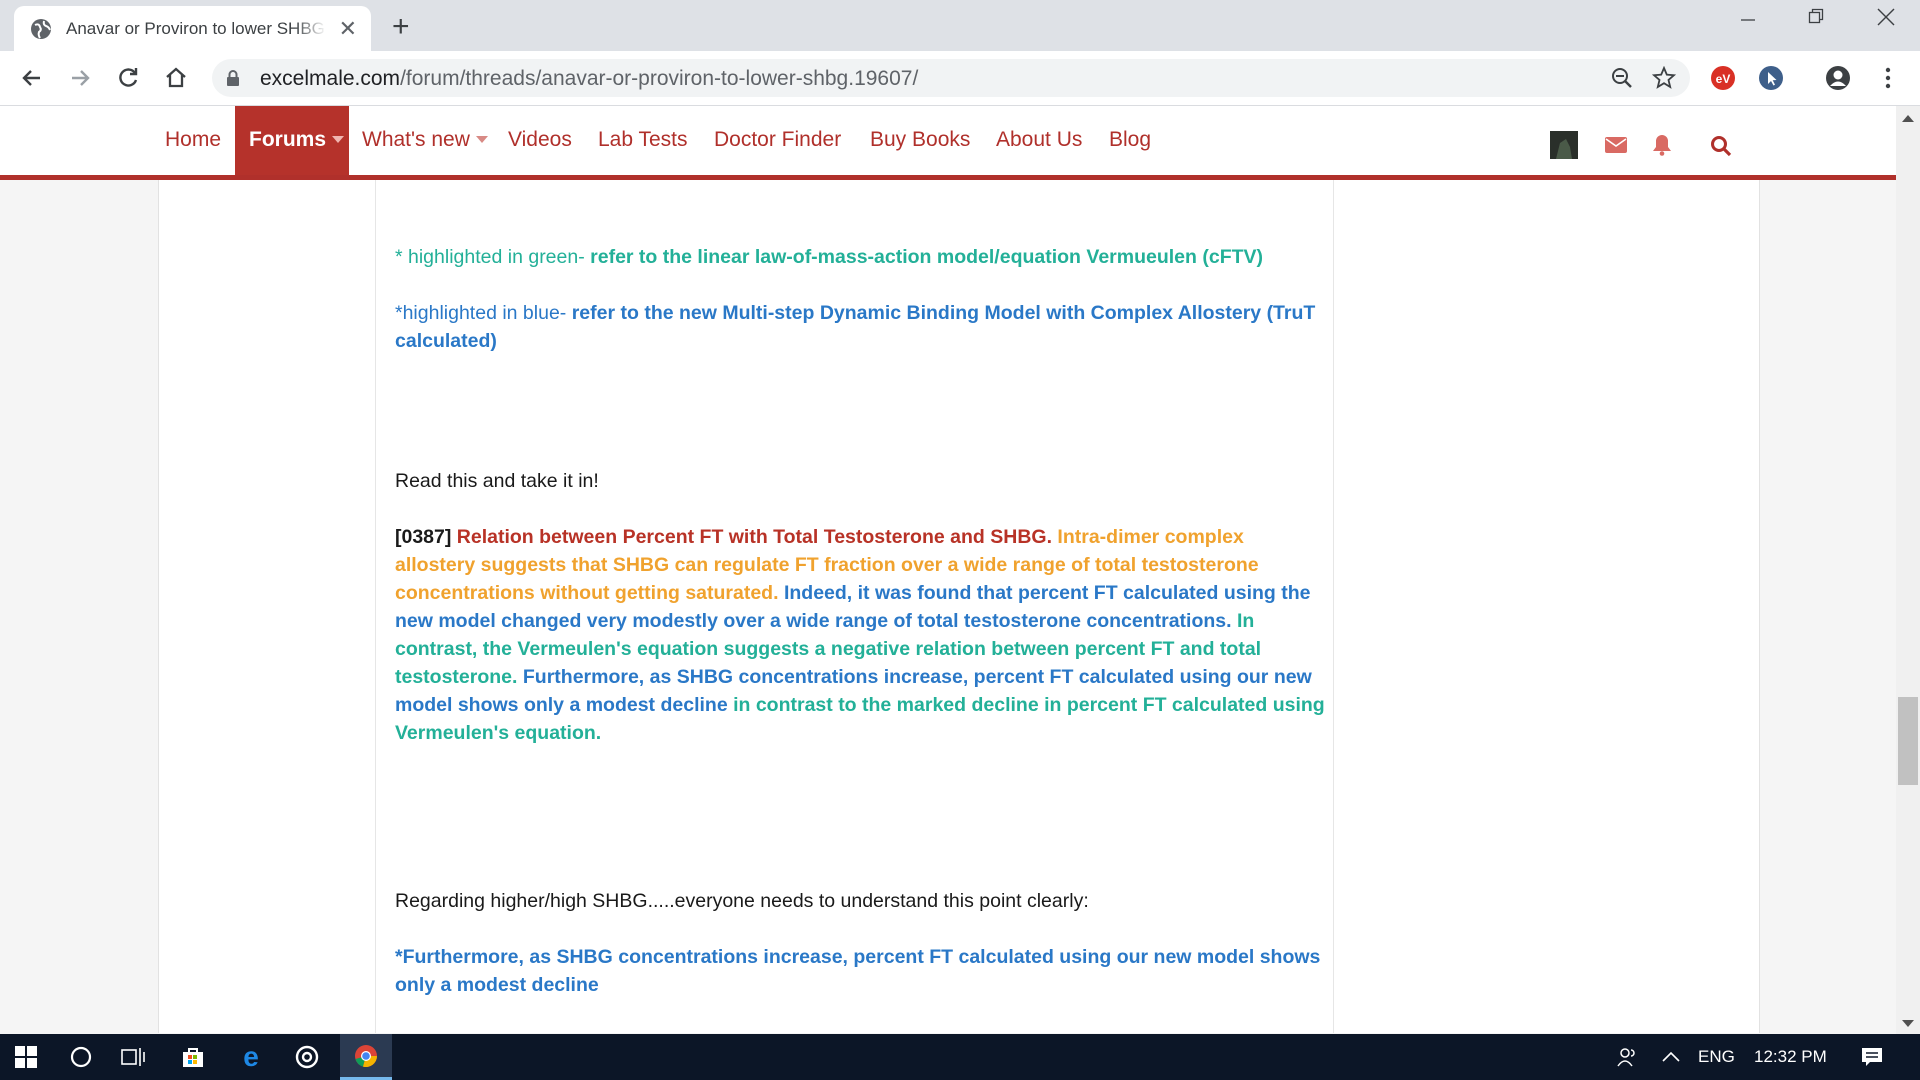 The width and height of the screenshot is (1920, 1080). I want to click on edge-browser-icon: e, so click(251, 1057).